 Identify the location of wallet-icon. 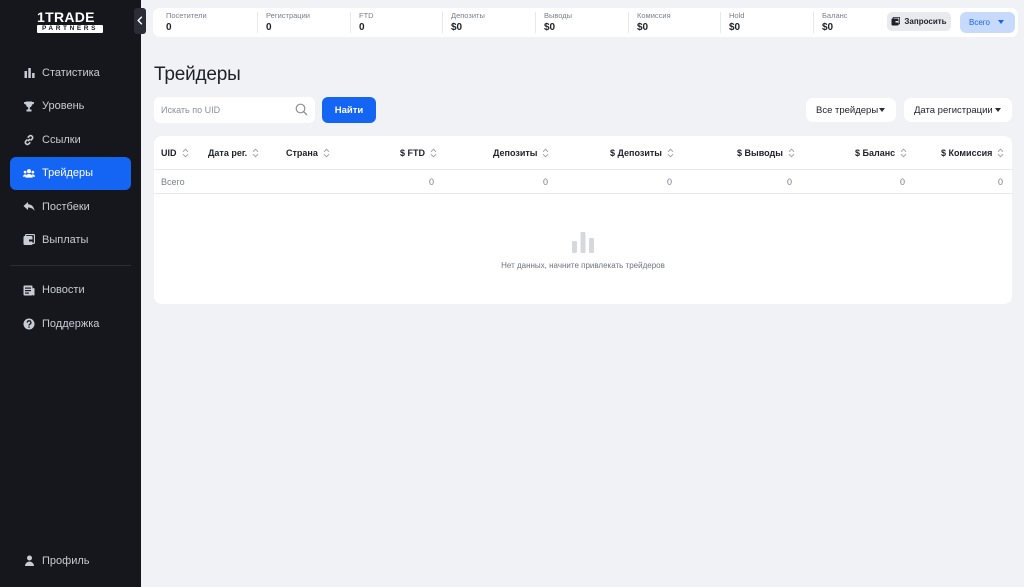
(29, 240).